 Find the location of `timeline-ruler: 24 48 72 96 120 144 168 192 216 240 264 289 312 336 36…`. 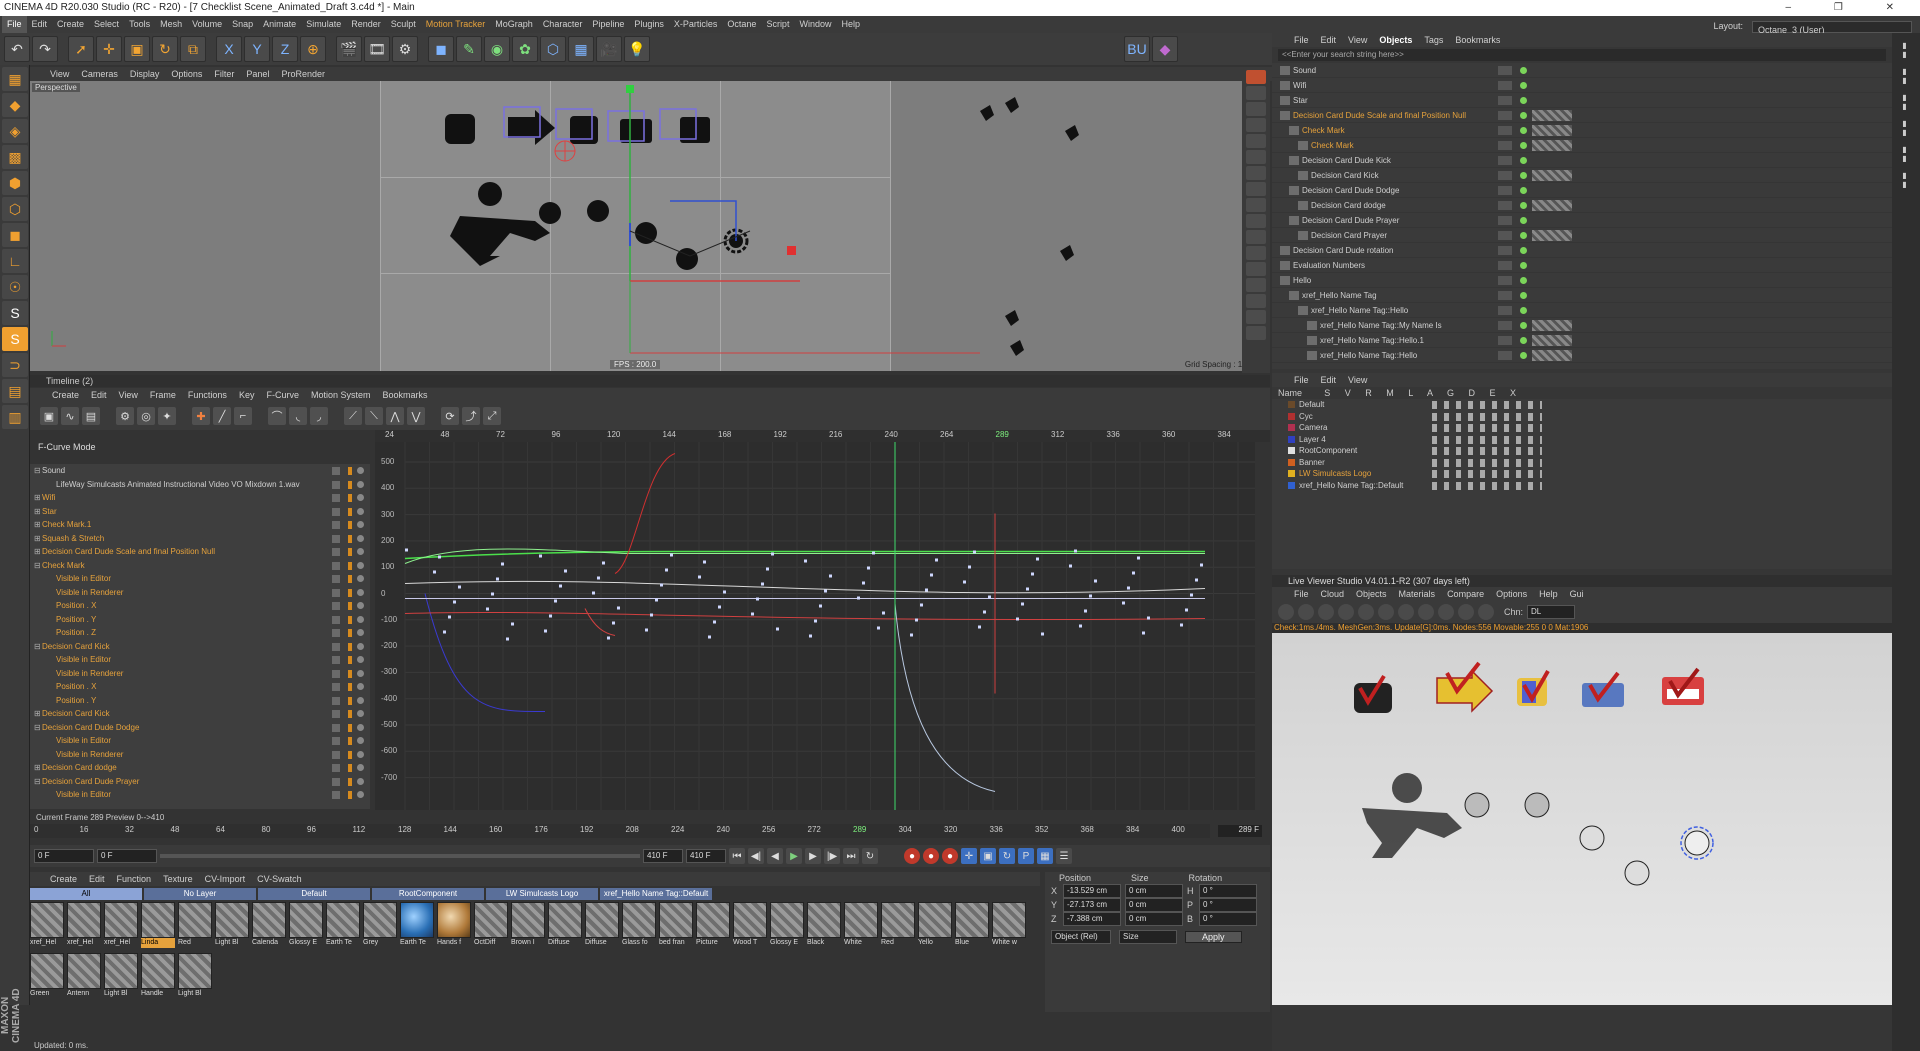

timeline-ruler: 24 48 72 96 120 144 168 192 216 240 264 289 312 336 36… is located at coordinates (822, 436).